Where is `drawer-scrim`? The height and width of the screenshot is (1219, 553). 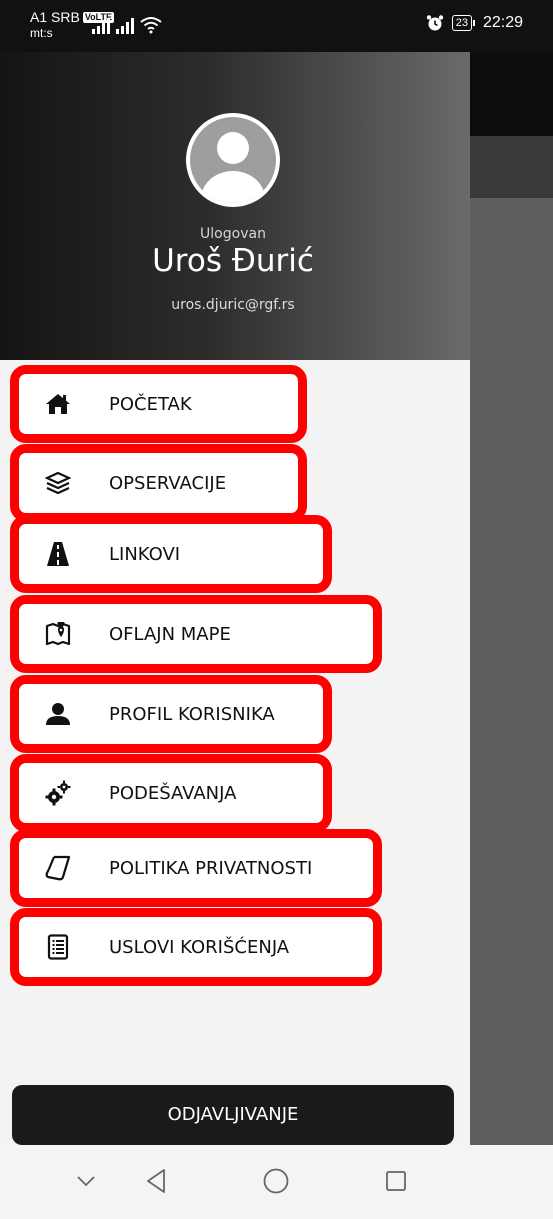
drawer-scrim is located at coordinates (511, 598).